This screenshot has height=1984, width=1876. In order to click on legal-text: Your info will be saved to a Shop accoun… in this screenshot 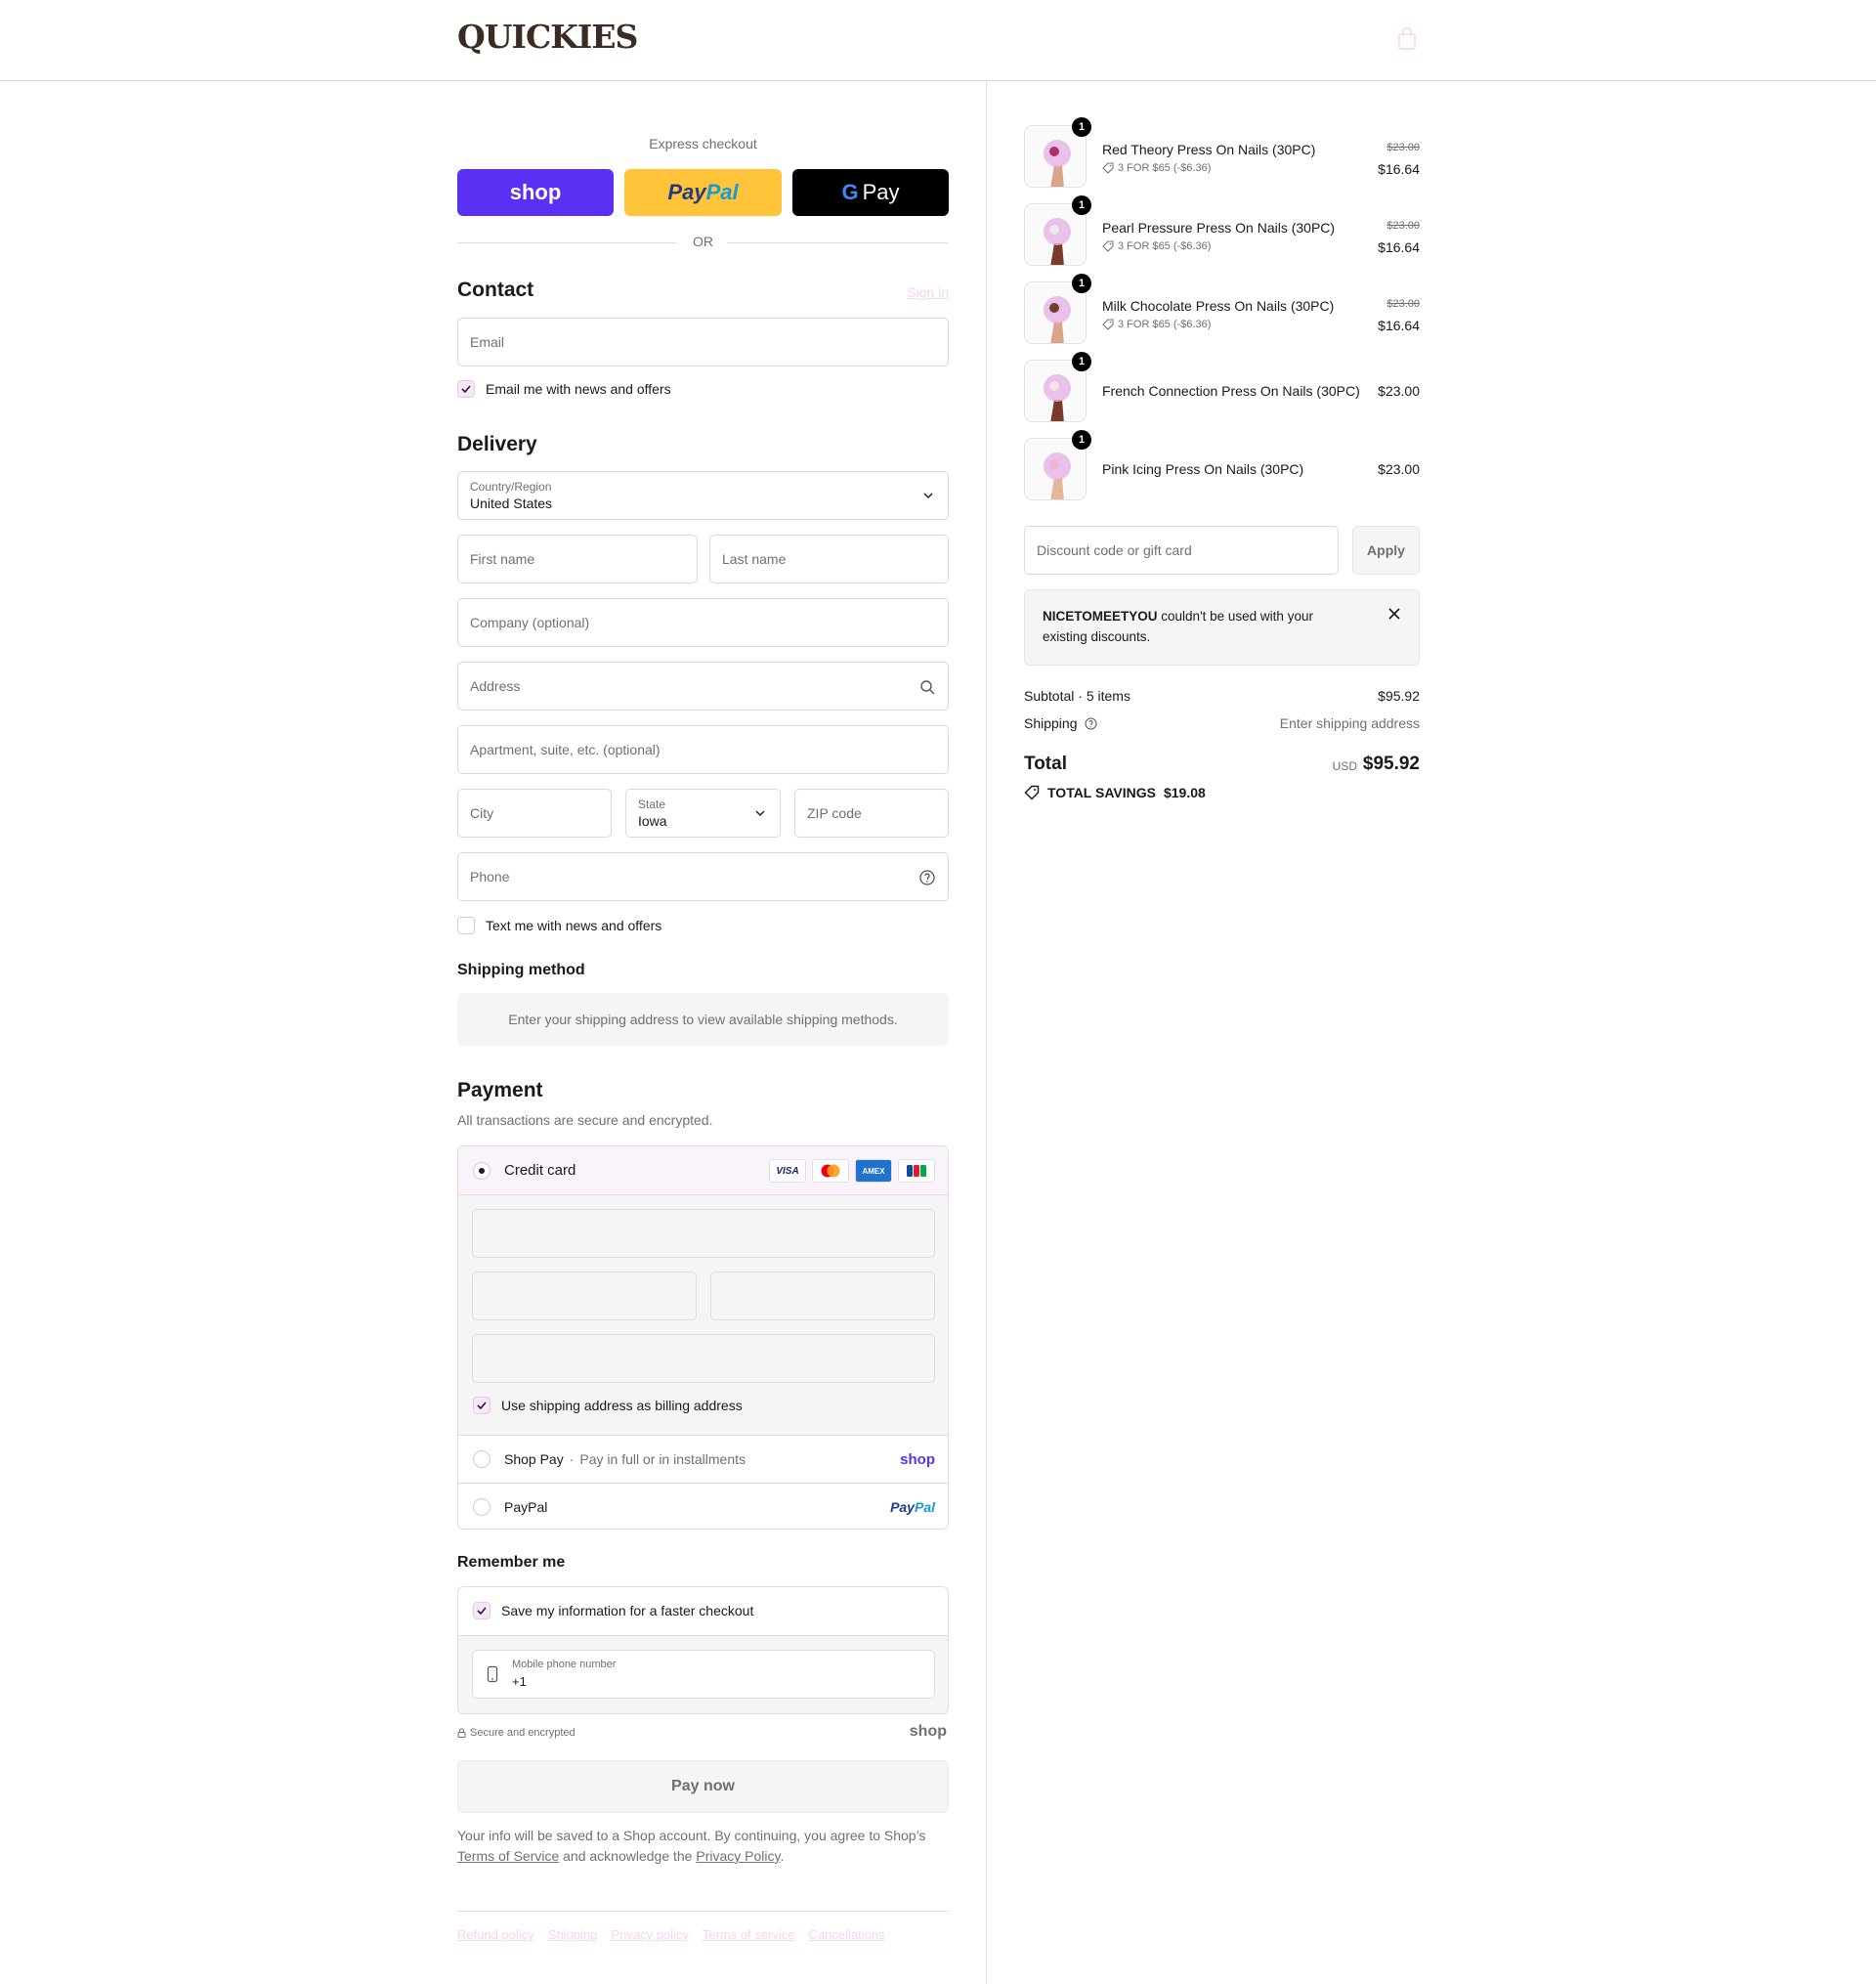, I will do `click(691, 1846)`.